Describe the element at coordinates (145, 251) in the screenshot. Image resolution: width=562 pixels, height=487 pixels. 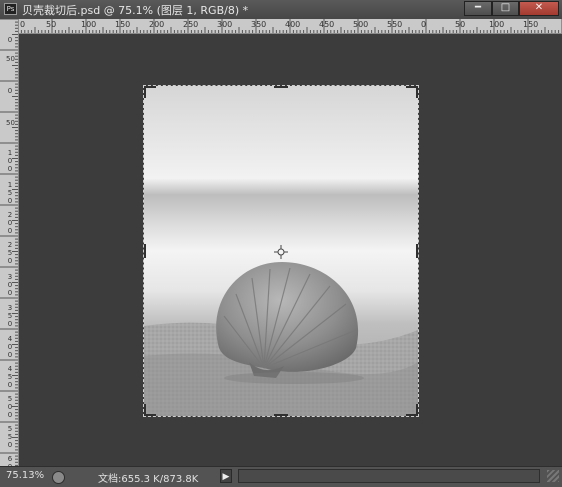
I see `crop-handle-left` at that location.